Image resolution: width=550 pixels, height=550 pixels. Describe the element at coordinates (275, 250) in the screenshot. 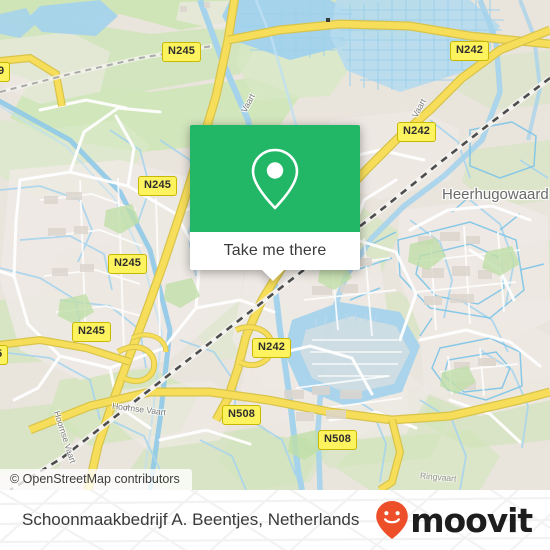

I see `take-me-there-label: Take me there` at that location.